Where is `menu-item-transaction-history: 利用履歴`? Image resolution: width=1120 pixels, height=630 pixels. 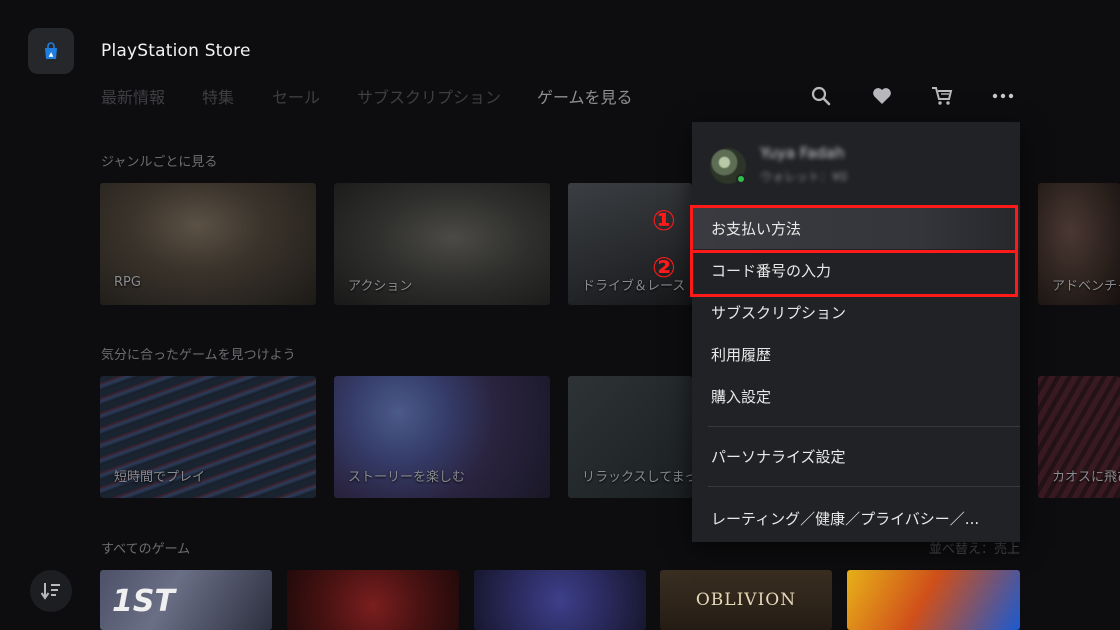 menu-item-transaction-history: 利用履歴 is located at coordinates (856, 354).